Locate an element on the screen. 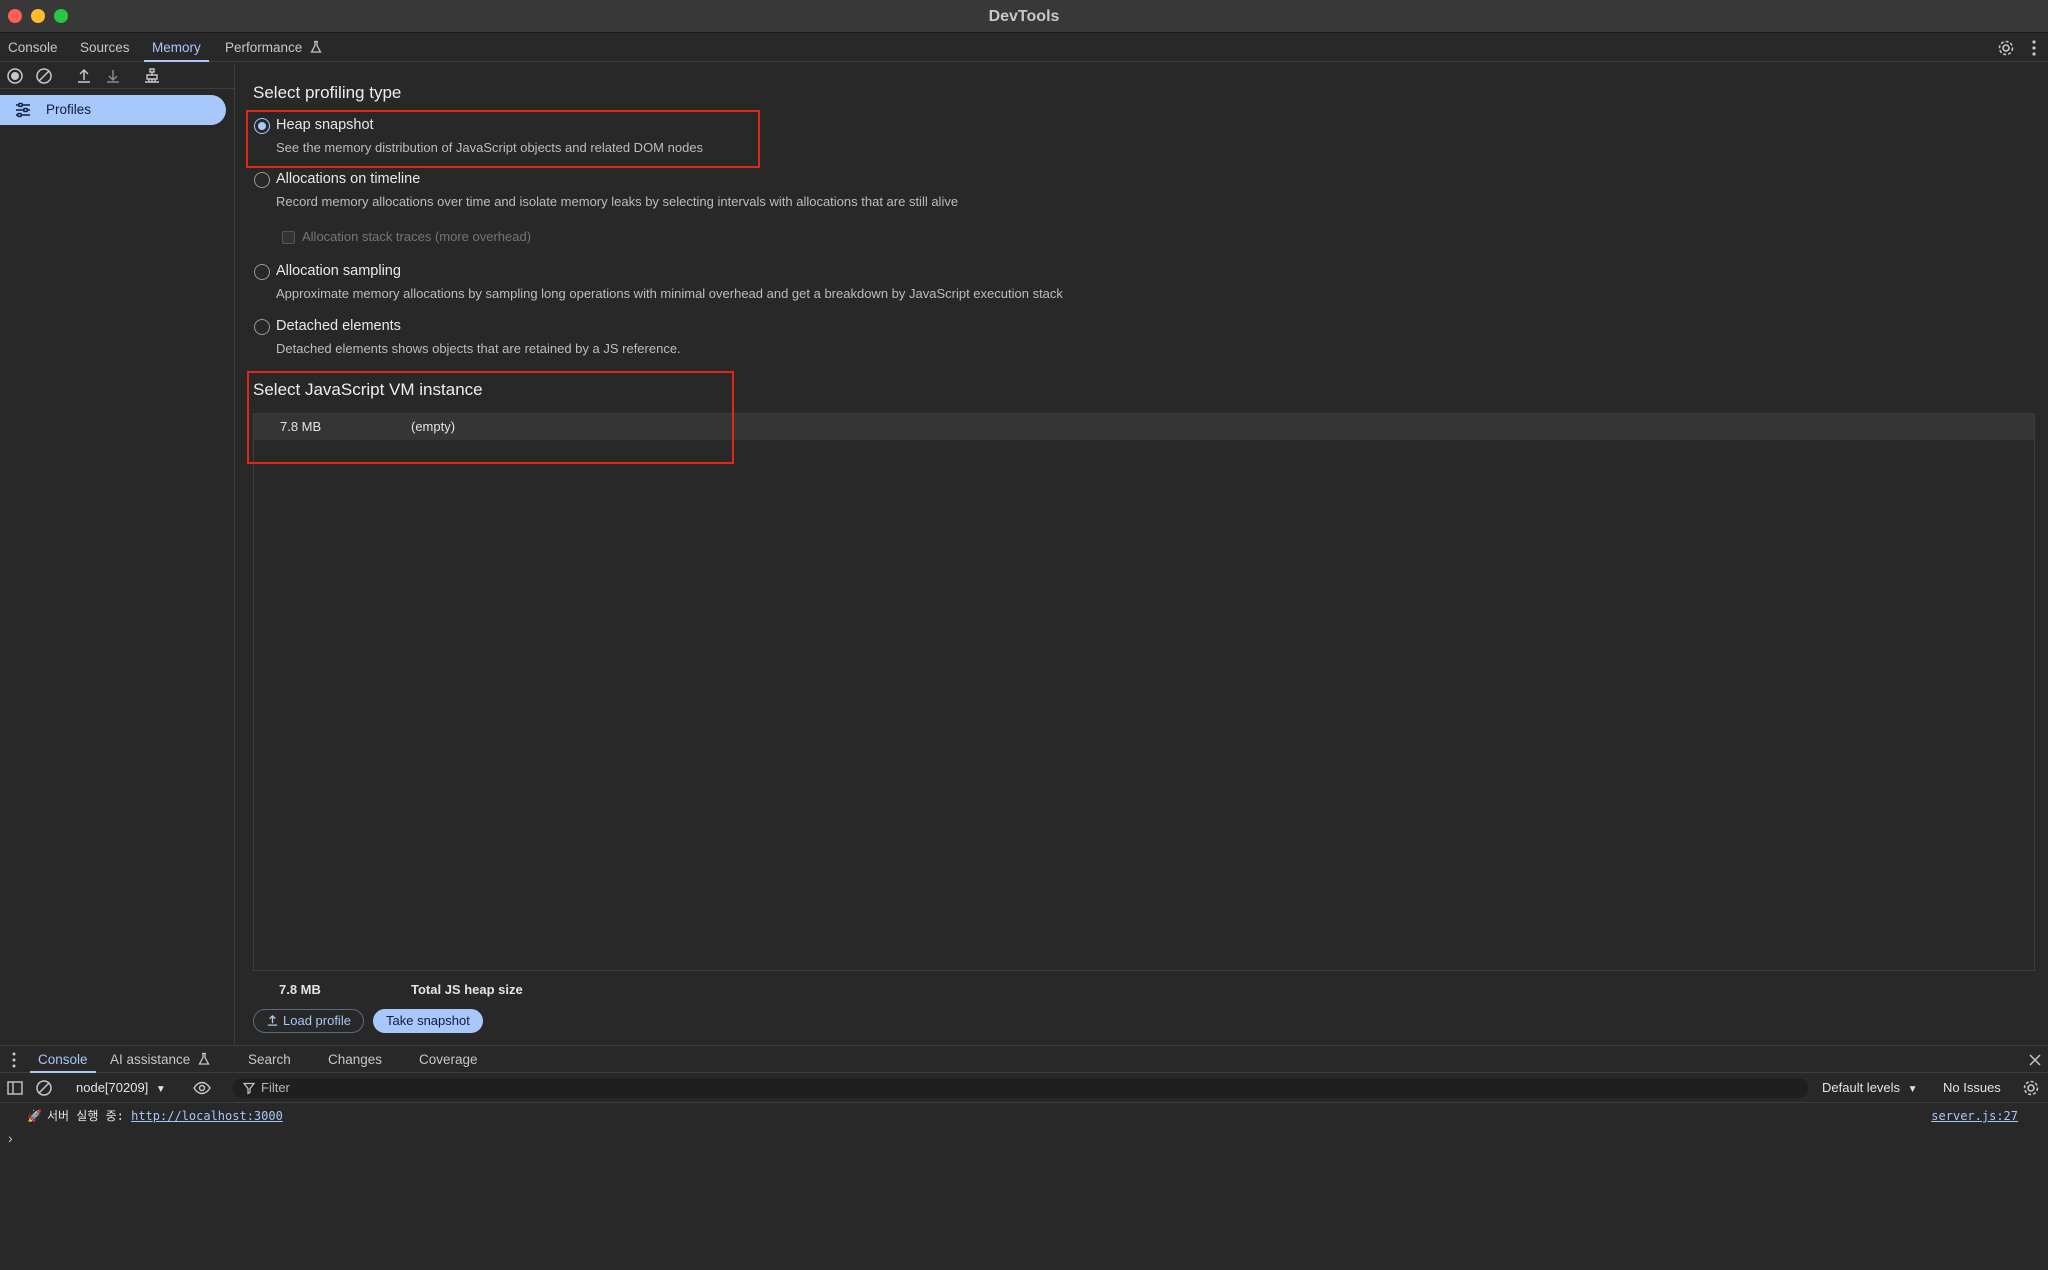 The width and height of the screenshot is (2048, 1270). log-levels-dropdown: Default levels ▼ is located at coordinates (1870, 1089).